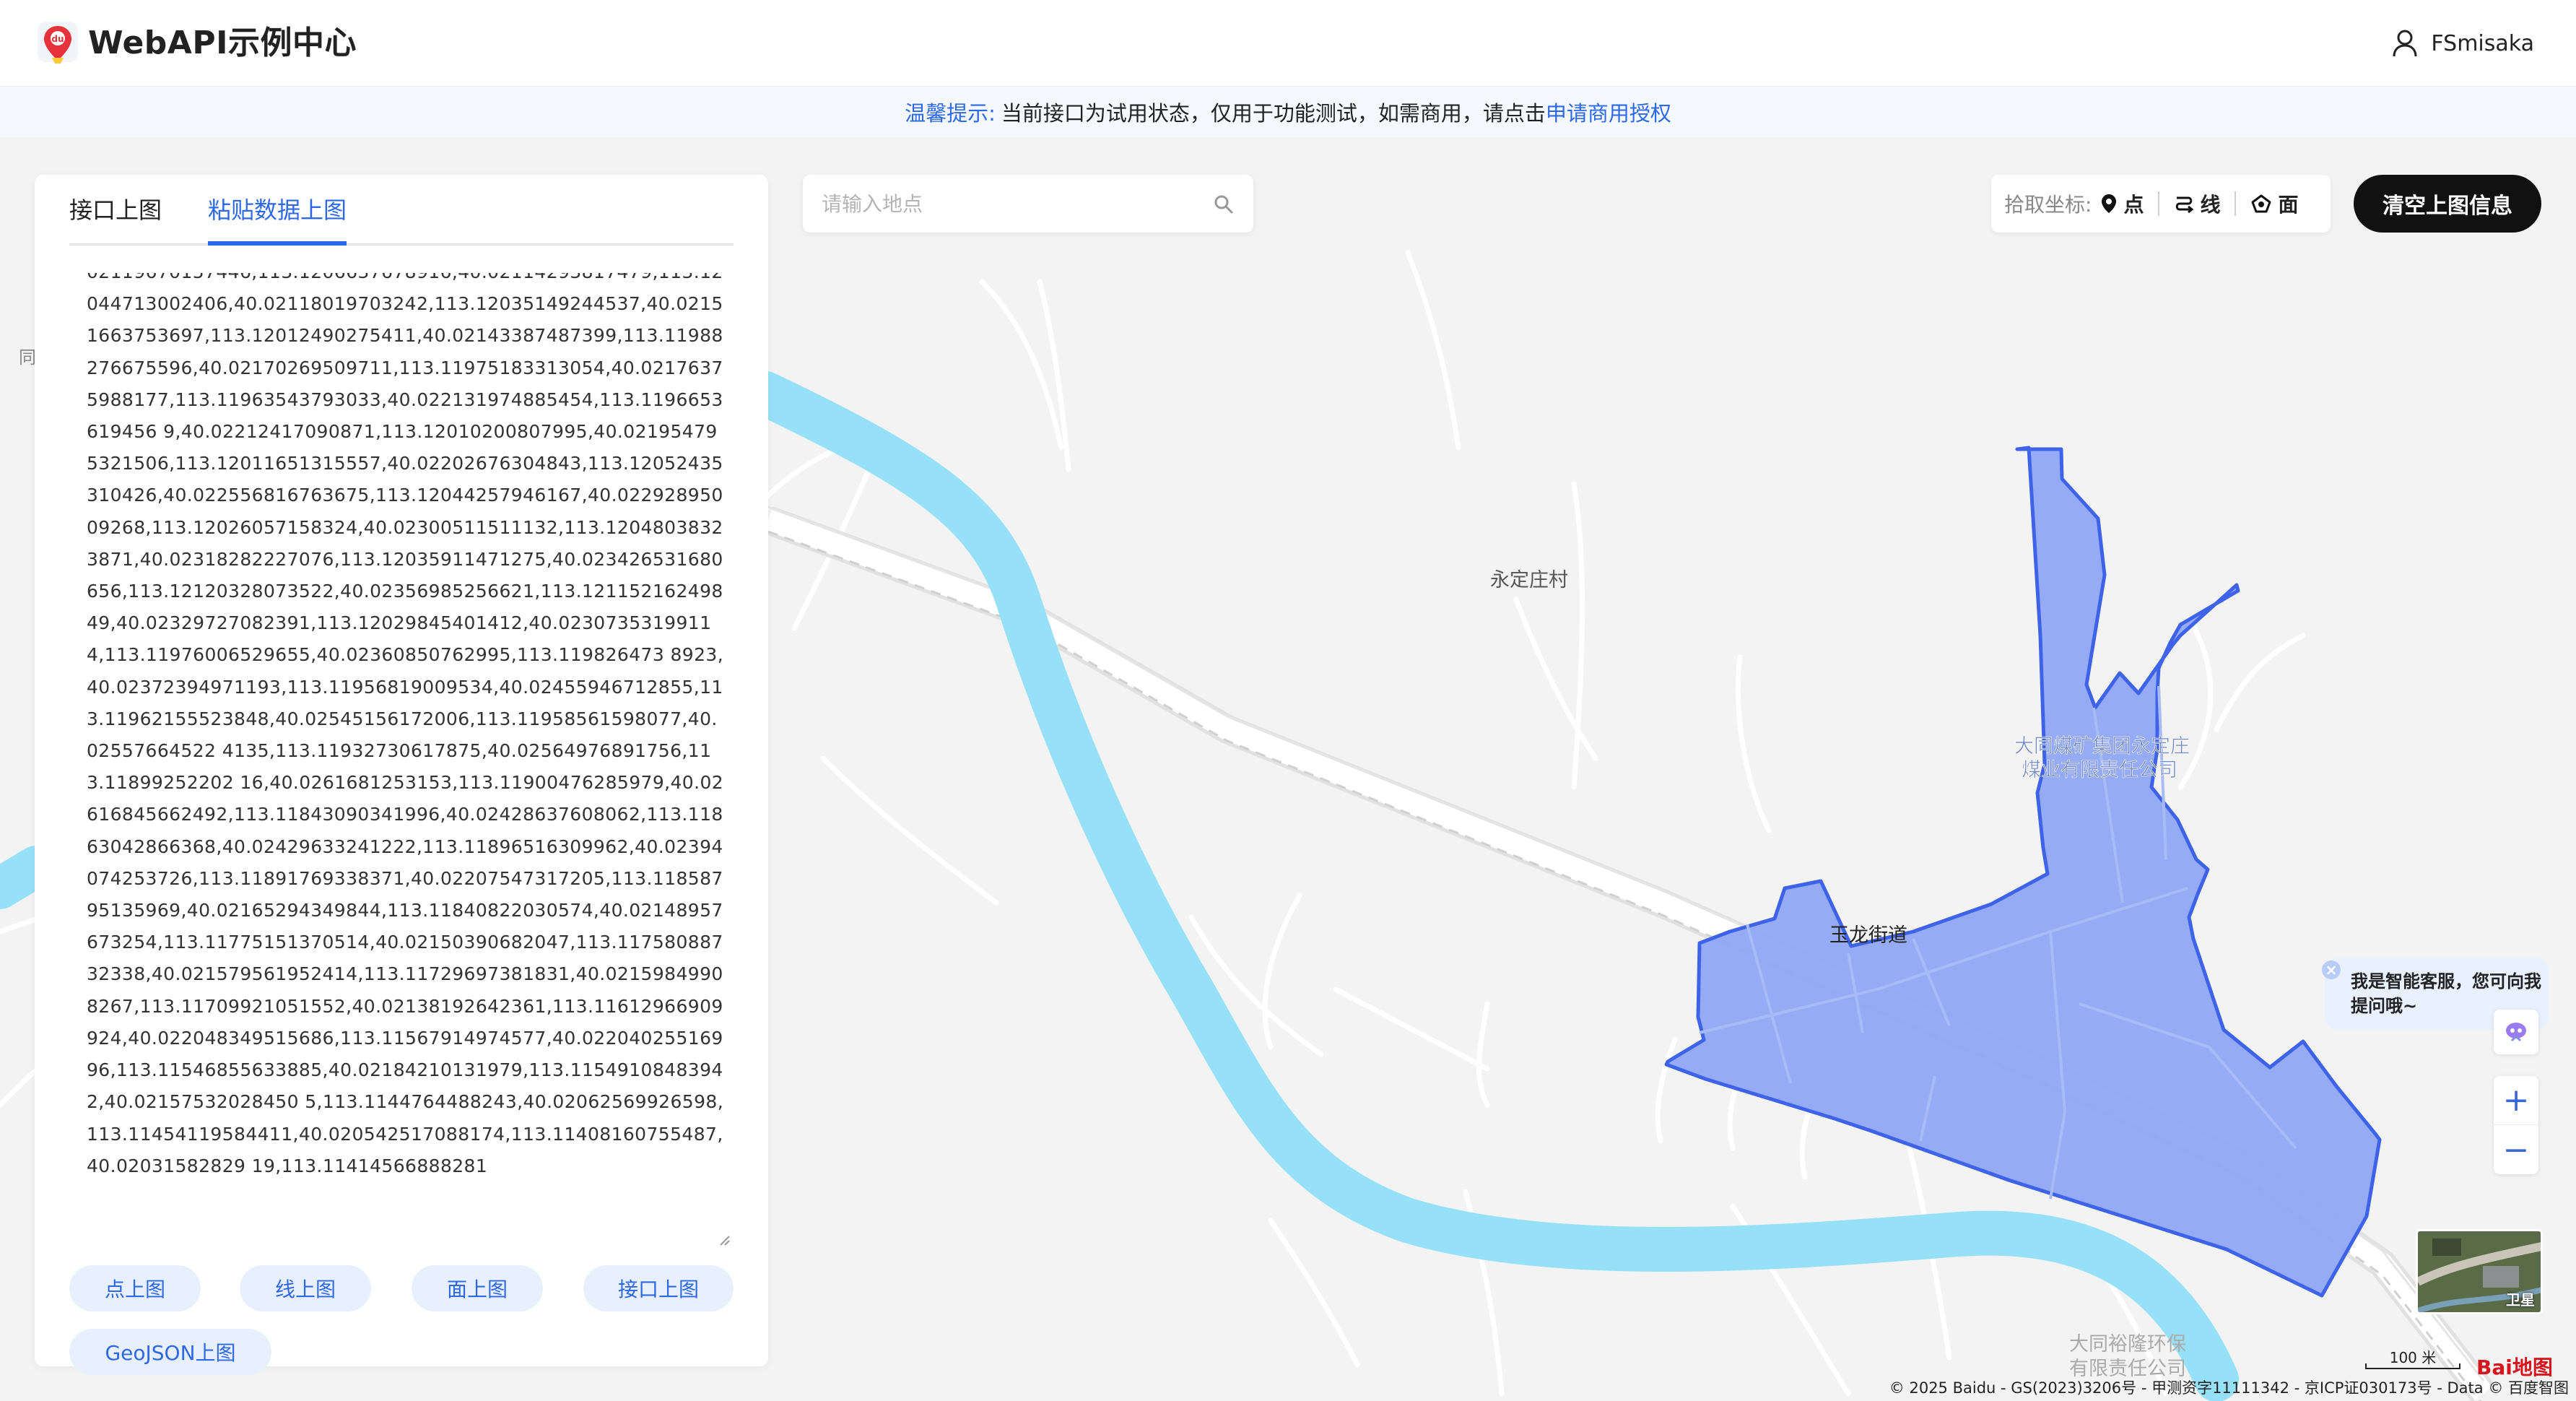 This screenshot has height=1401, width=2576. Describe the element at coordinates (58, 39) in the screenshot. I see `svg-text: du` at that location.